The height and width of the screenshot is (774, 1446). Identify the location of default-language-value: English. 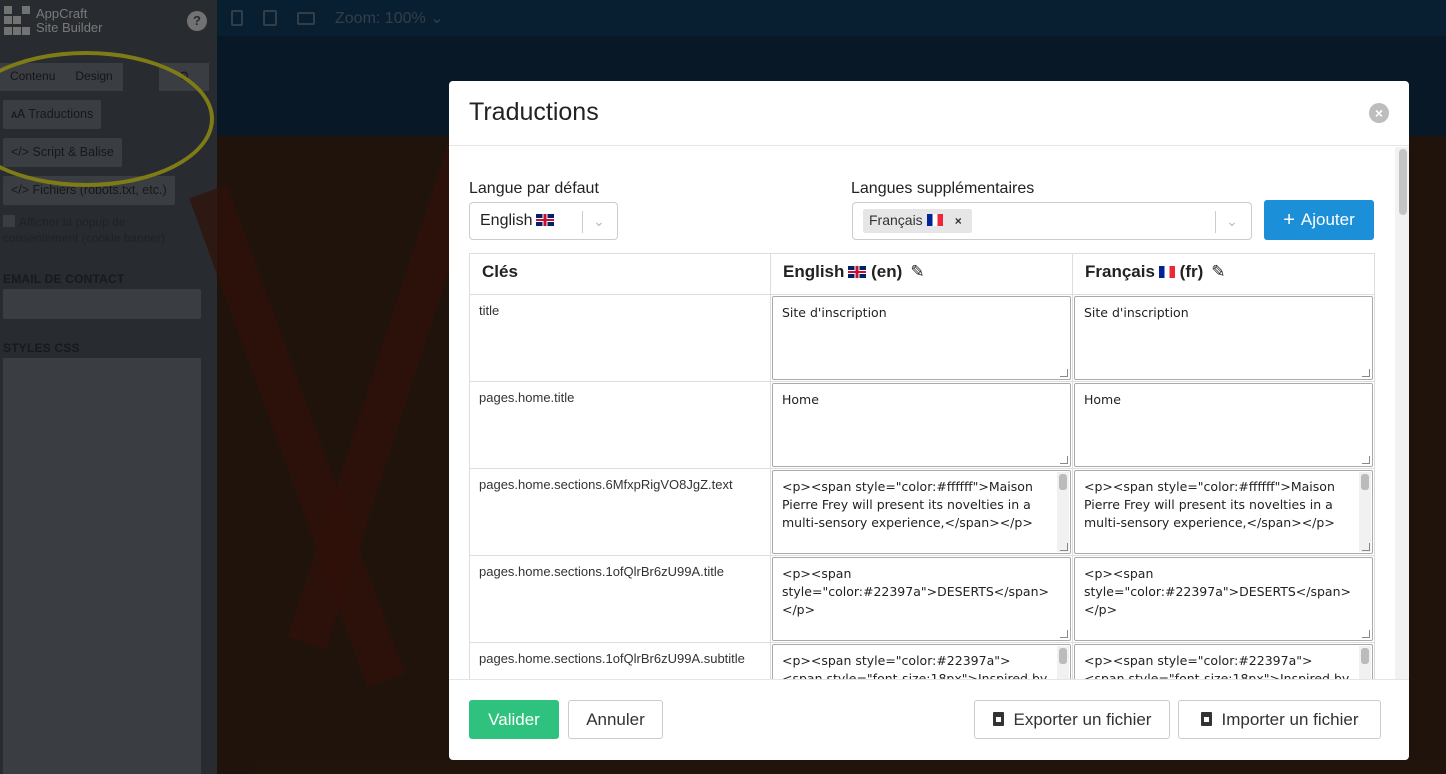
(506, 220).